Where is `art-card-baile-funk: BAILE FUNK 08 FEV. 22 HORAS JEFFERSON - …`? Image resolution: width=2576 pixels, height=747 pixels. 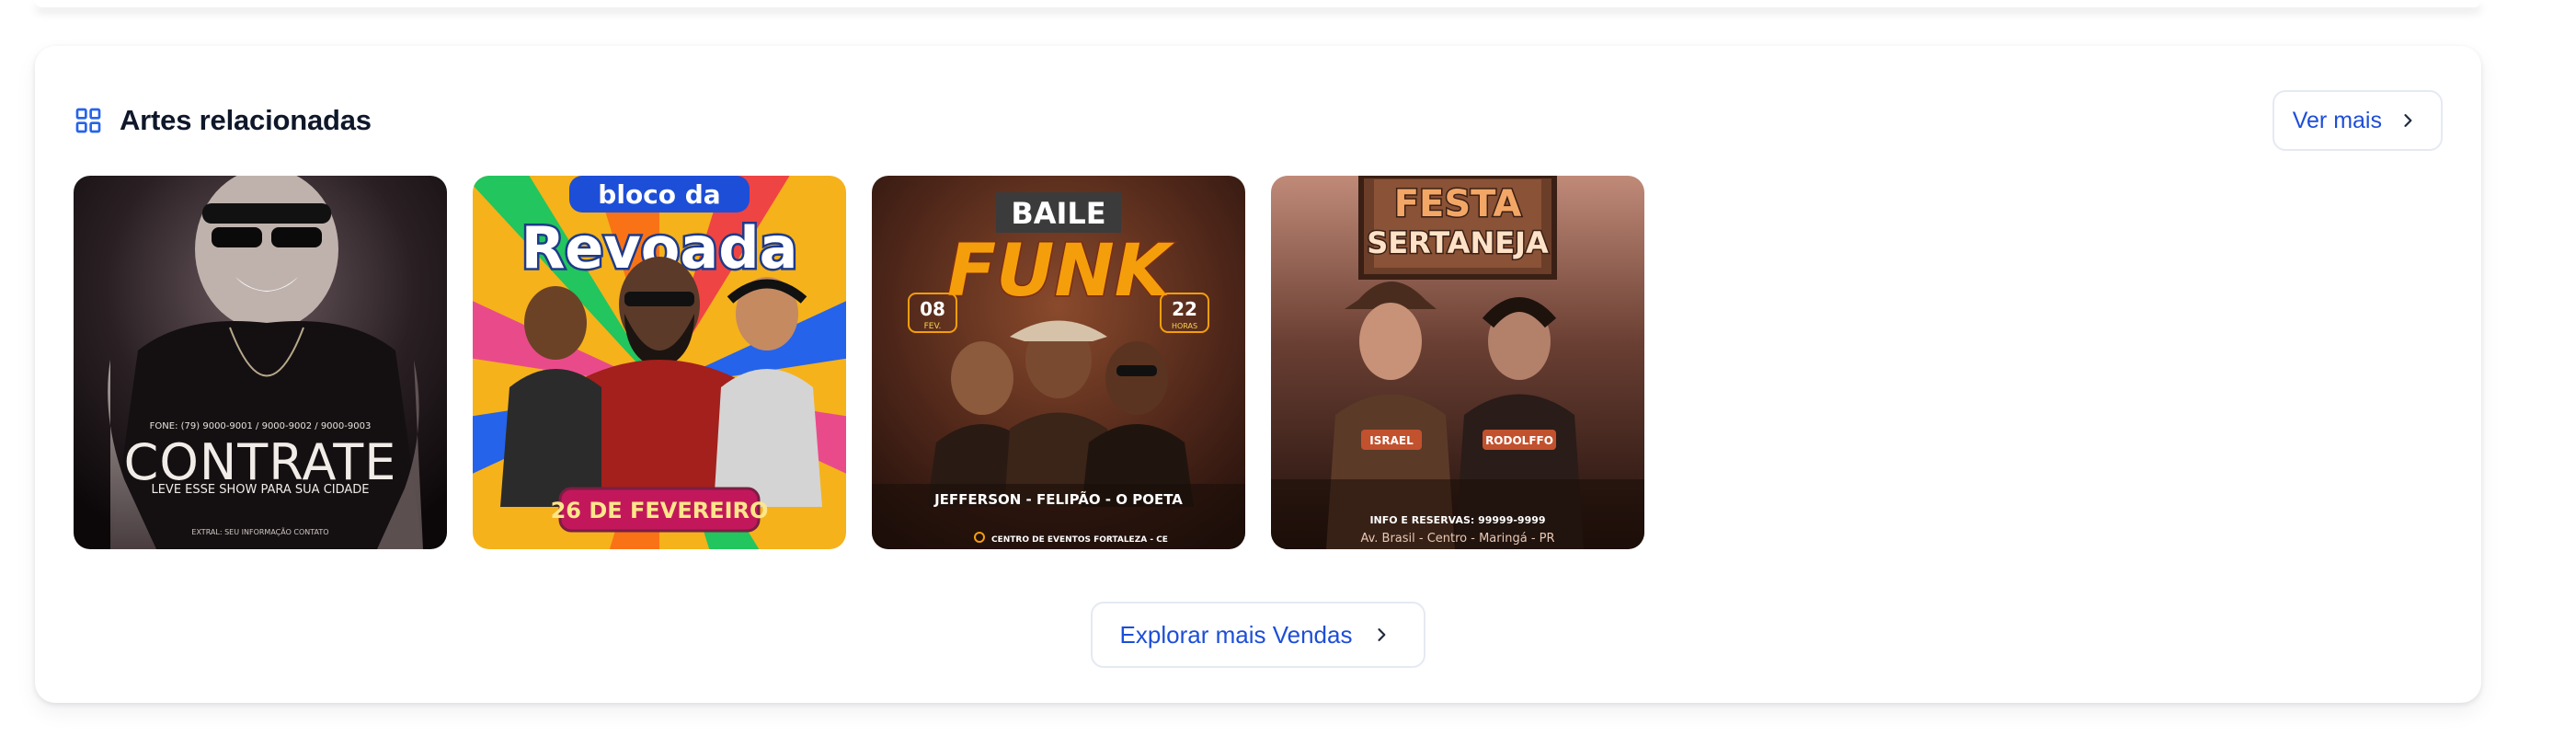 art-card-baile-funk: BAILE FUNK 08 FEV. 22 HORAS JEFFERSON - … is located at coordinates (1058, 362).